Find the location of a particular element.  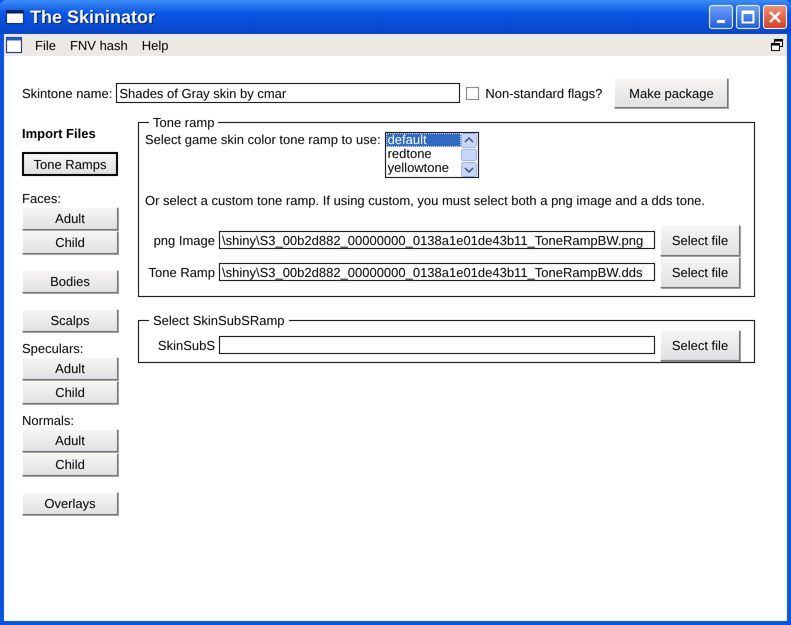

file-label: SkinSubS is located at coordinates (185, 345).